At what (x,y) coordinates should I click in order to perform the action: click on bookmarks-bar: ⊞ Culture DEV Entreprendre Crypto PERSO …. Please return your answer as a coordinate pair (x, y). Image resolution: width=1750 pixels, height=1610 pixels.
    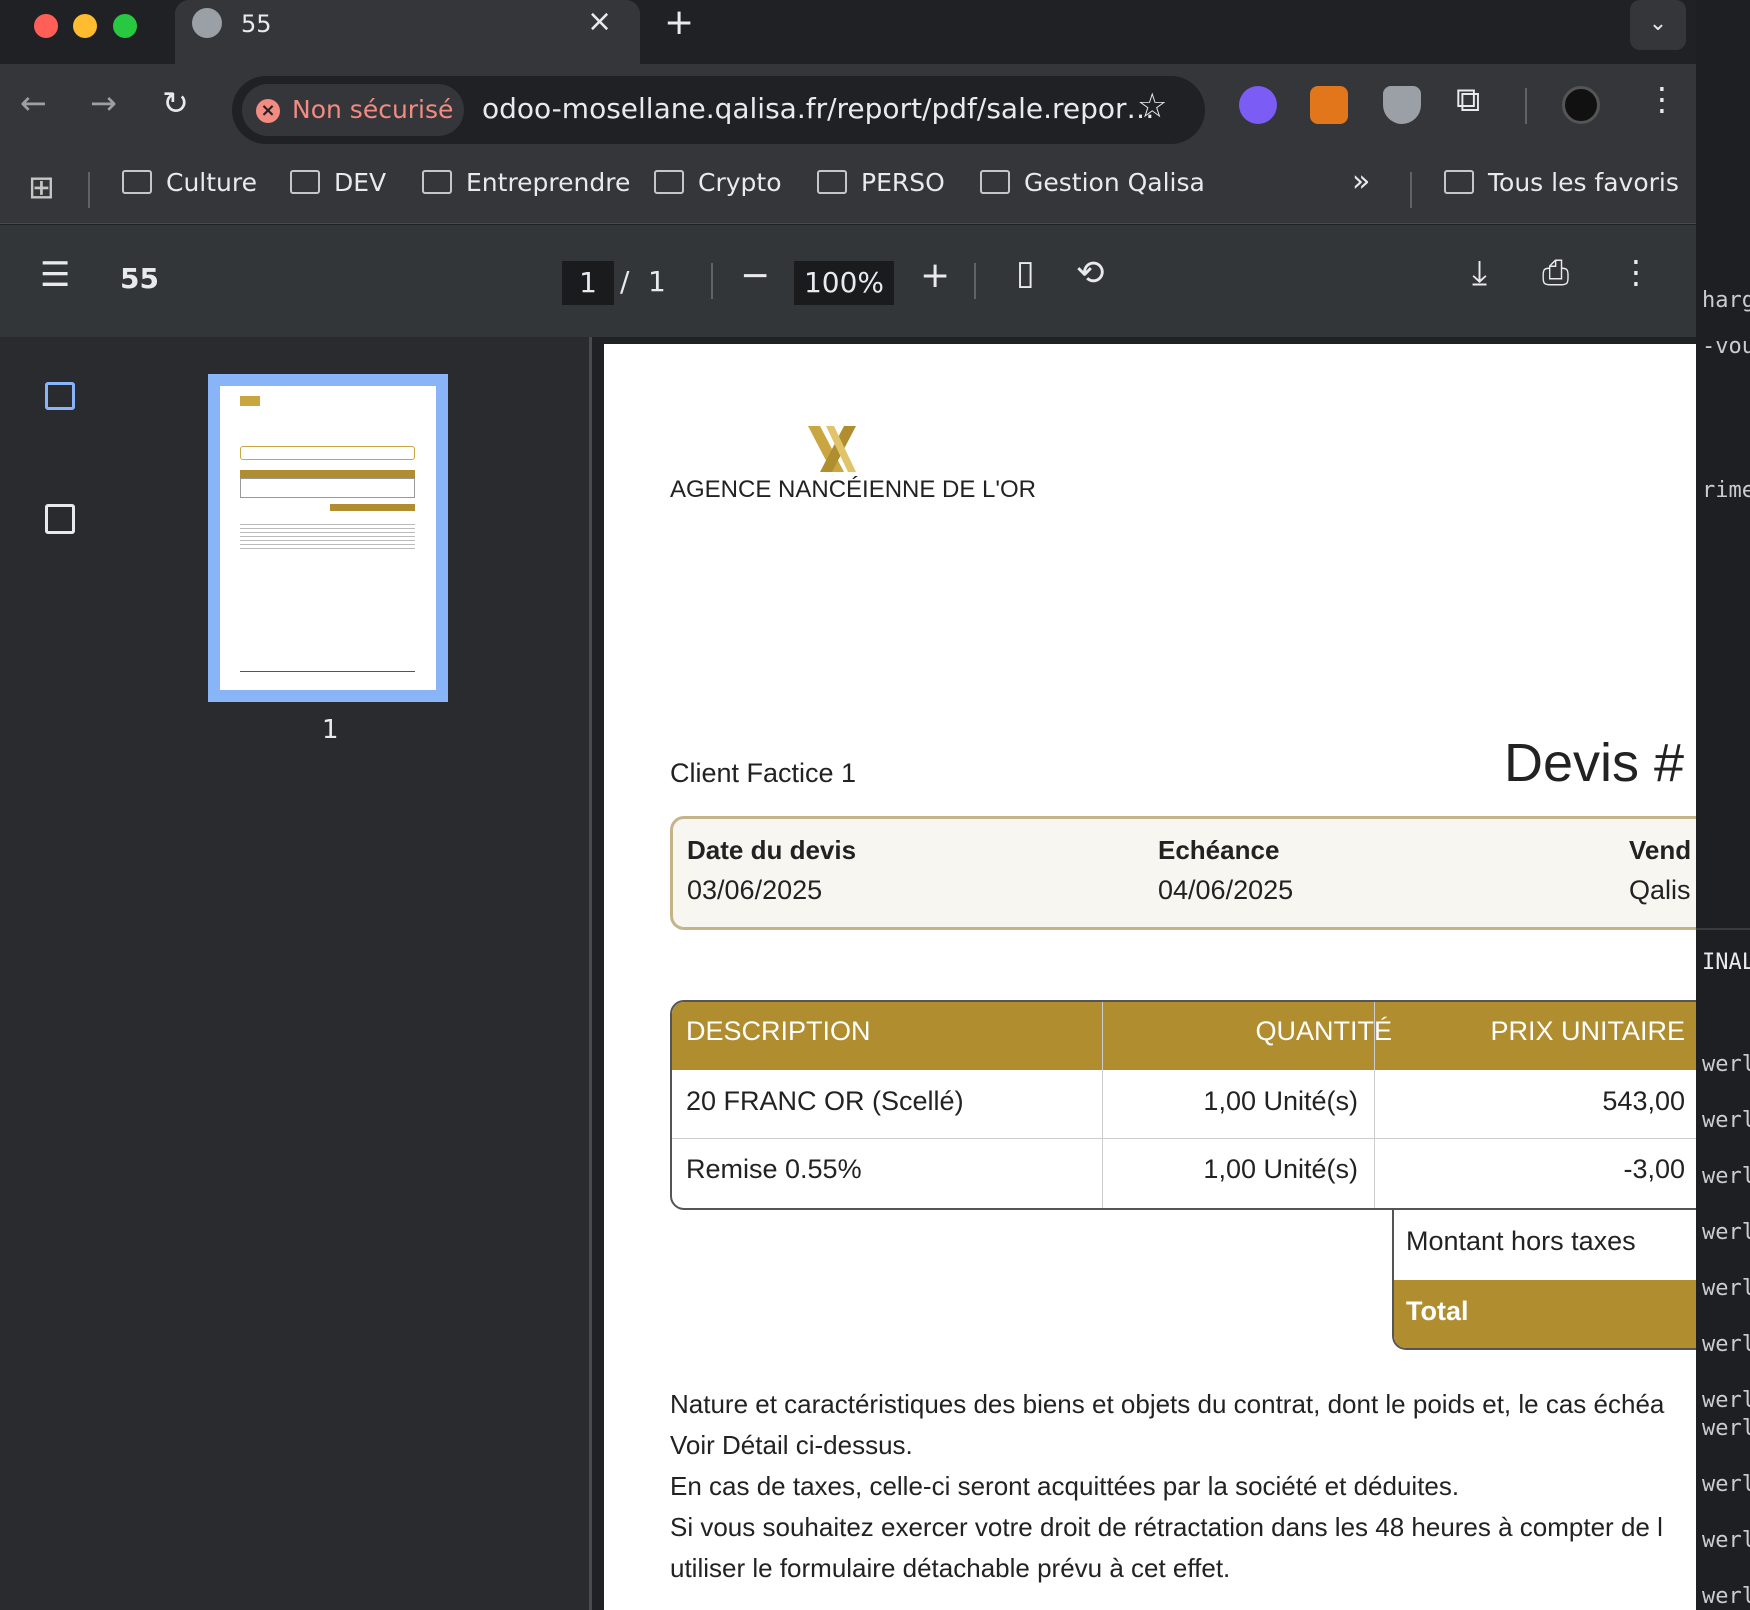
    Looking at the image, I should click on (848, 190).